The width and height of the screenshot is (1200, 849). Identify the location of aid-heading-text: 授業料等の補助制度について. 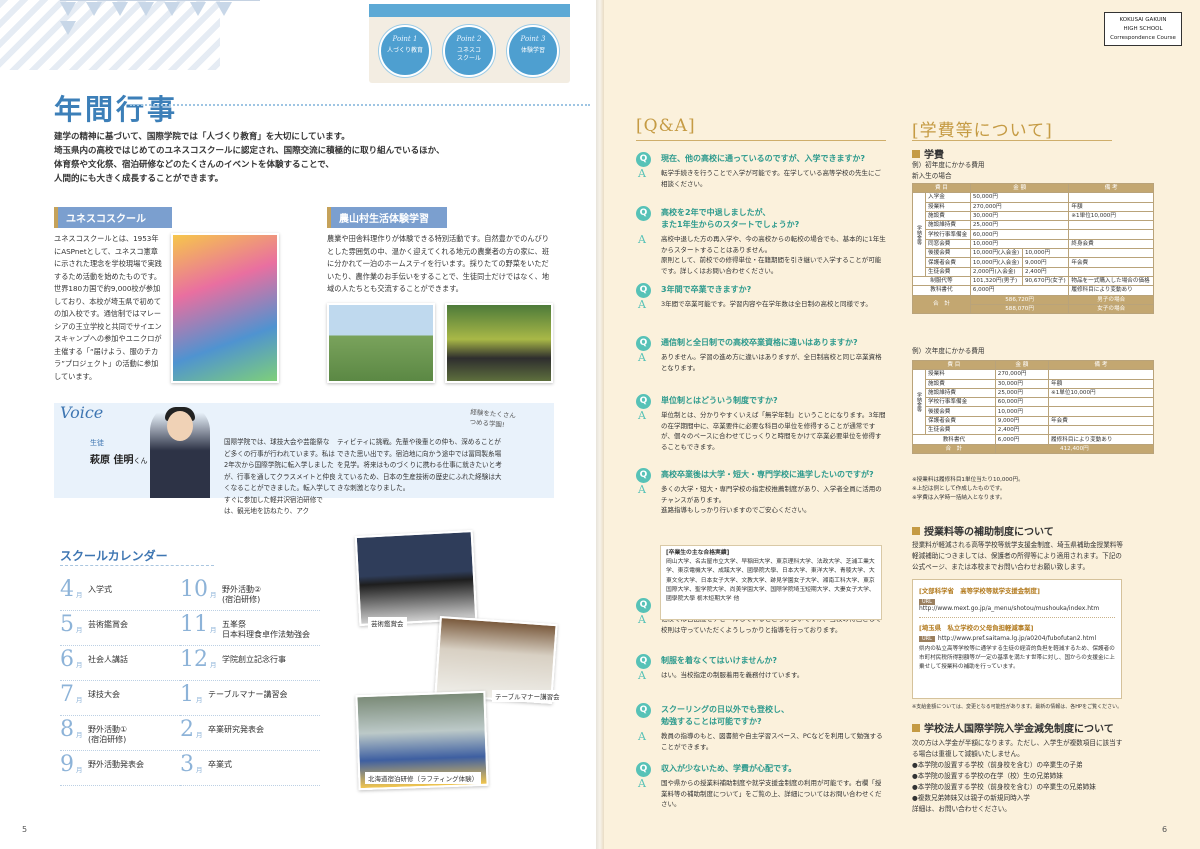
(989, 532).